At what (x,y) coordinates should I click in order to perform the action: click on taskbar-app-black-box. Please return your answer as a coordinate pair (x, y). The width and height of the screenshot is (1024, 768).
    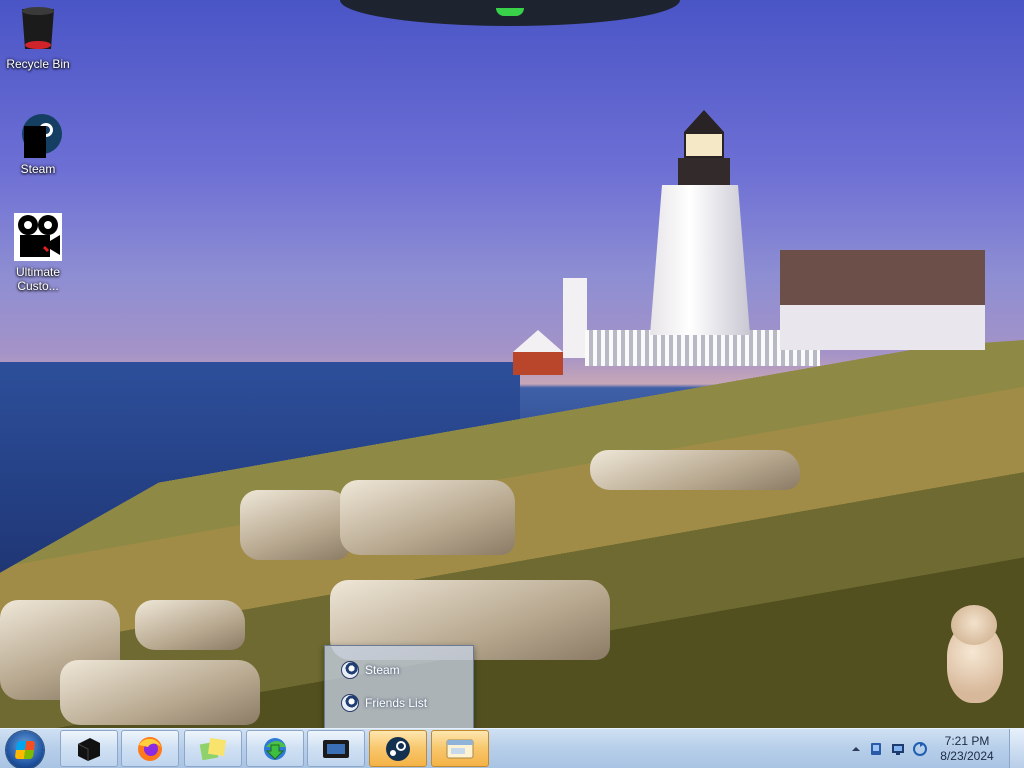
    Looking at the image, I should click on (89, 748).